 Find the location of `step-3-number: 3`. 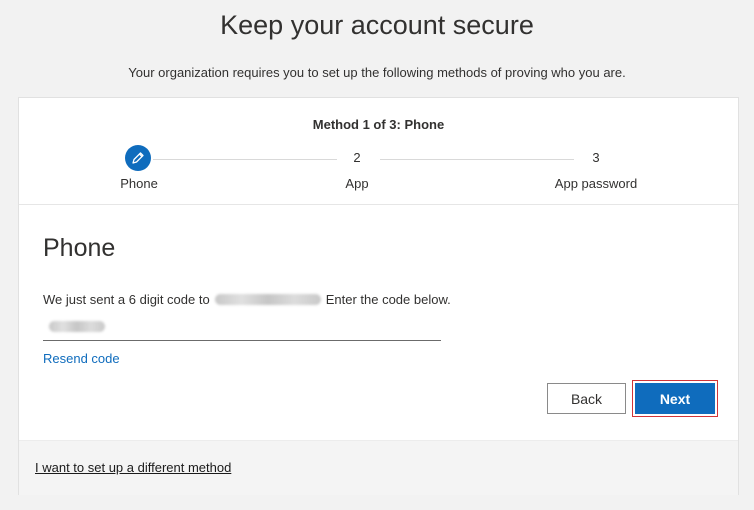

step-3-number: 3 is located at coordinates (596, 157).